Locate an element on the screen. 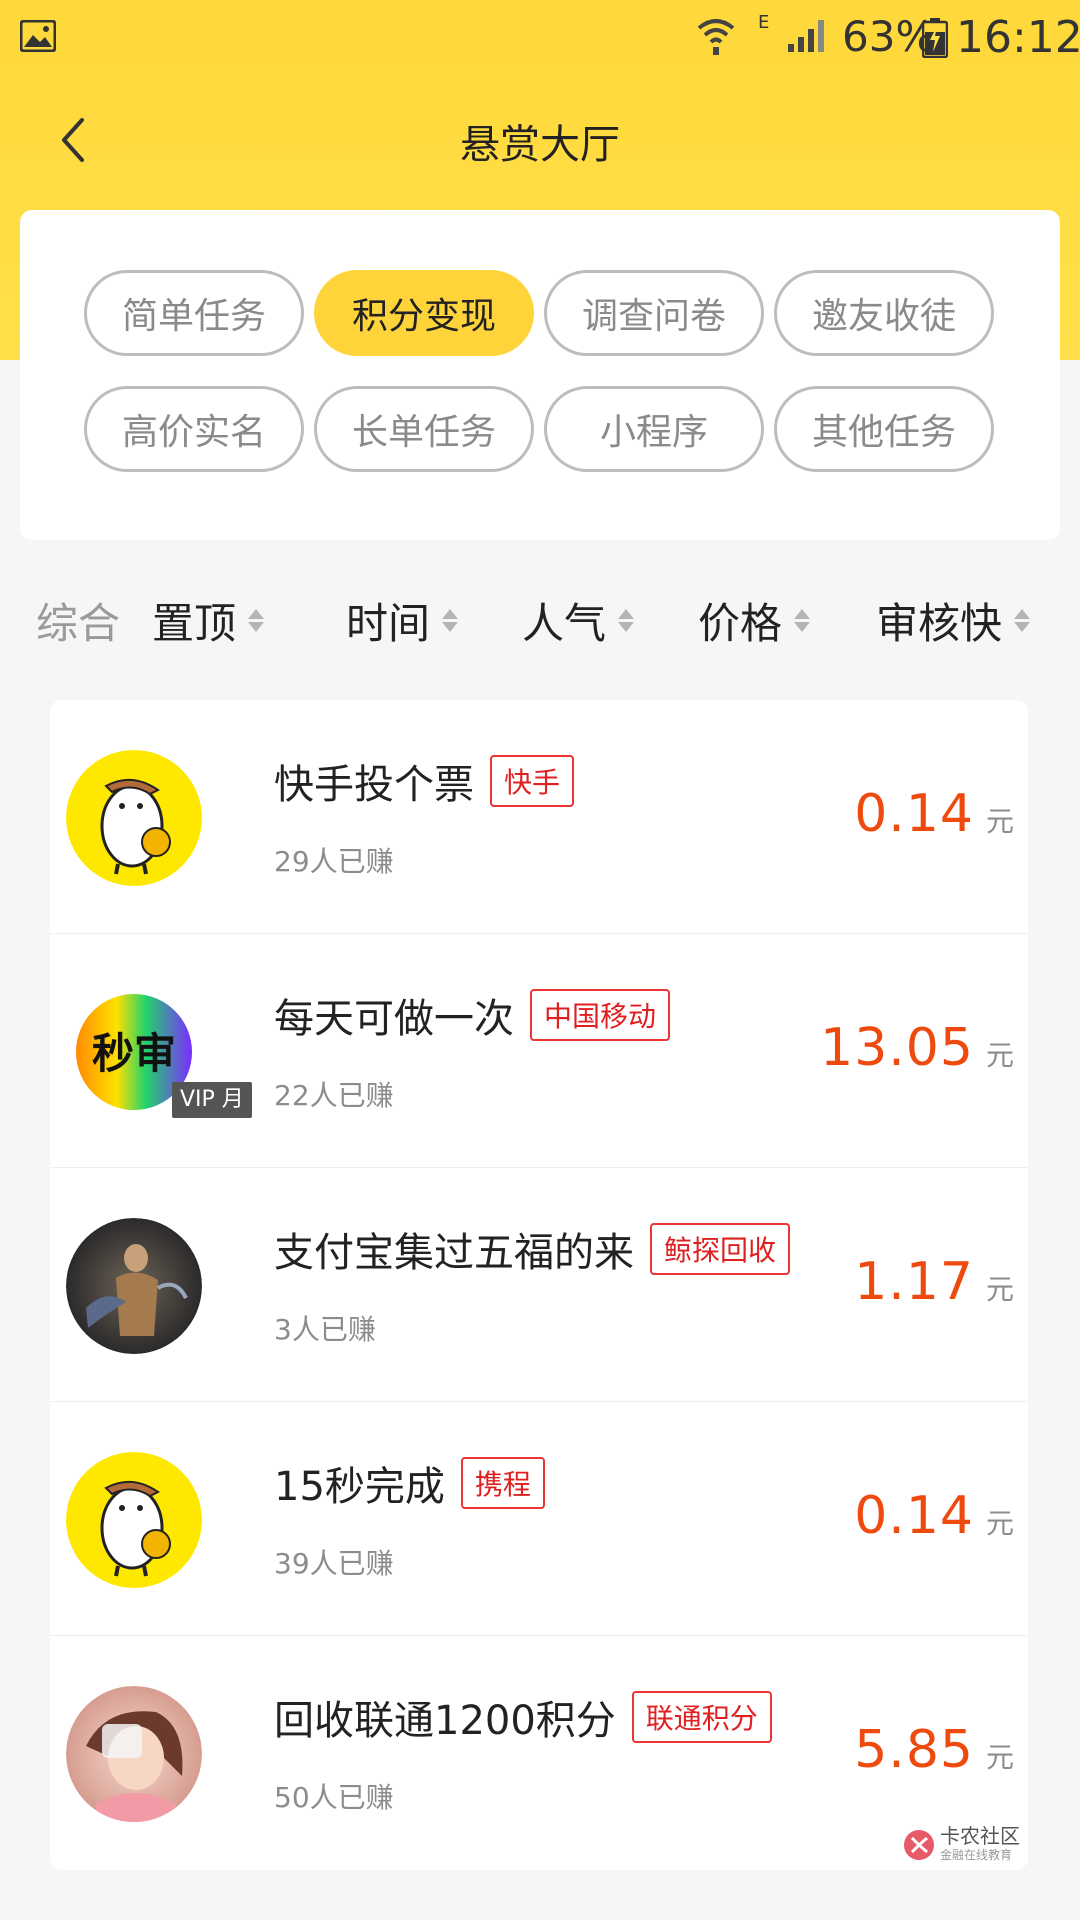 The width and height of the screenshot is (1080, 1920). sort-time: 时间 is located at coordinates (402, 620).